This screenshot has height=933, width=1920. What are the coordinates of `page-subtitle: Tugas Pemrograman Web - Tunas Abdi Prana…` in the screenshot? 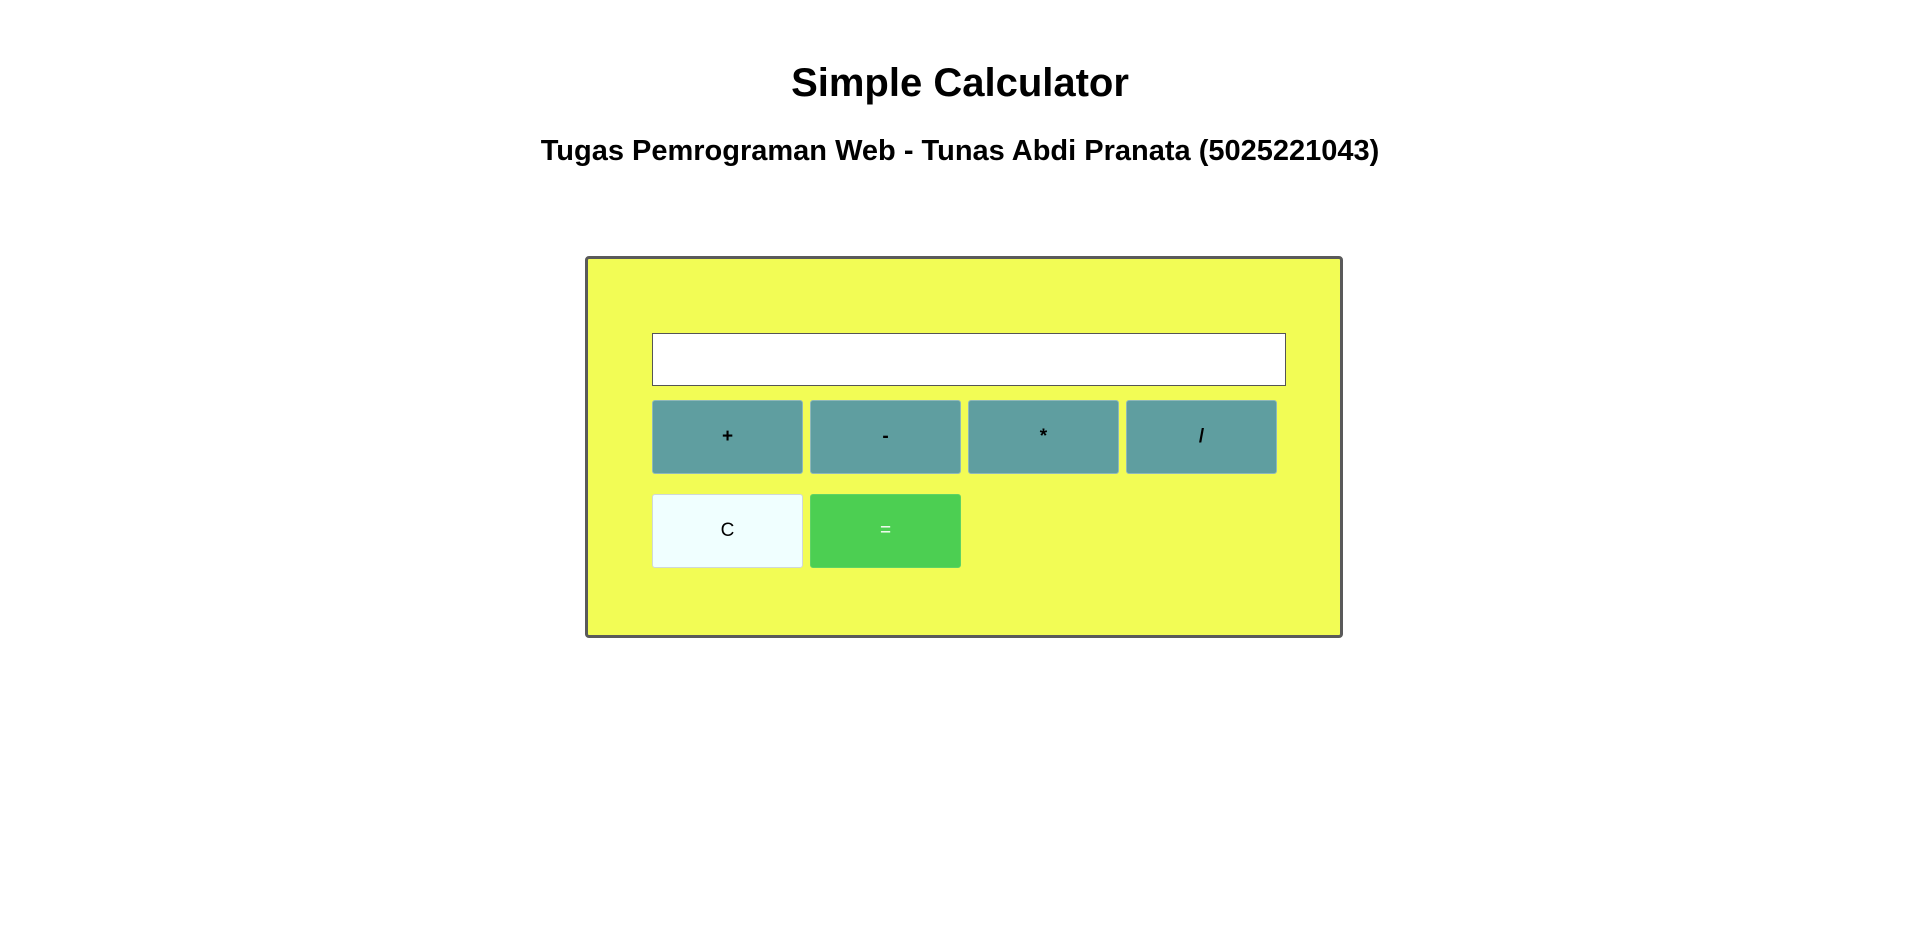 It's located at (960, 151).